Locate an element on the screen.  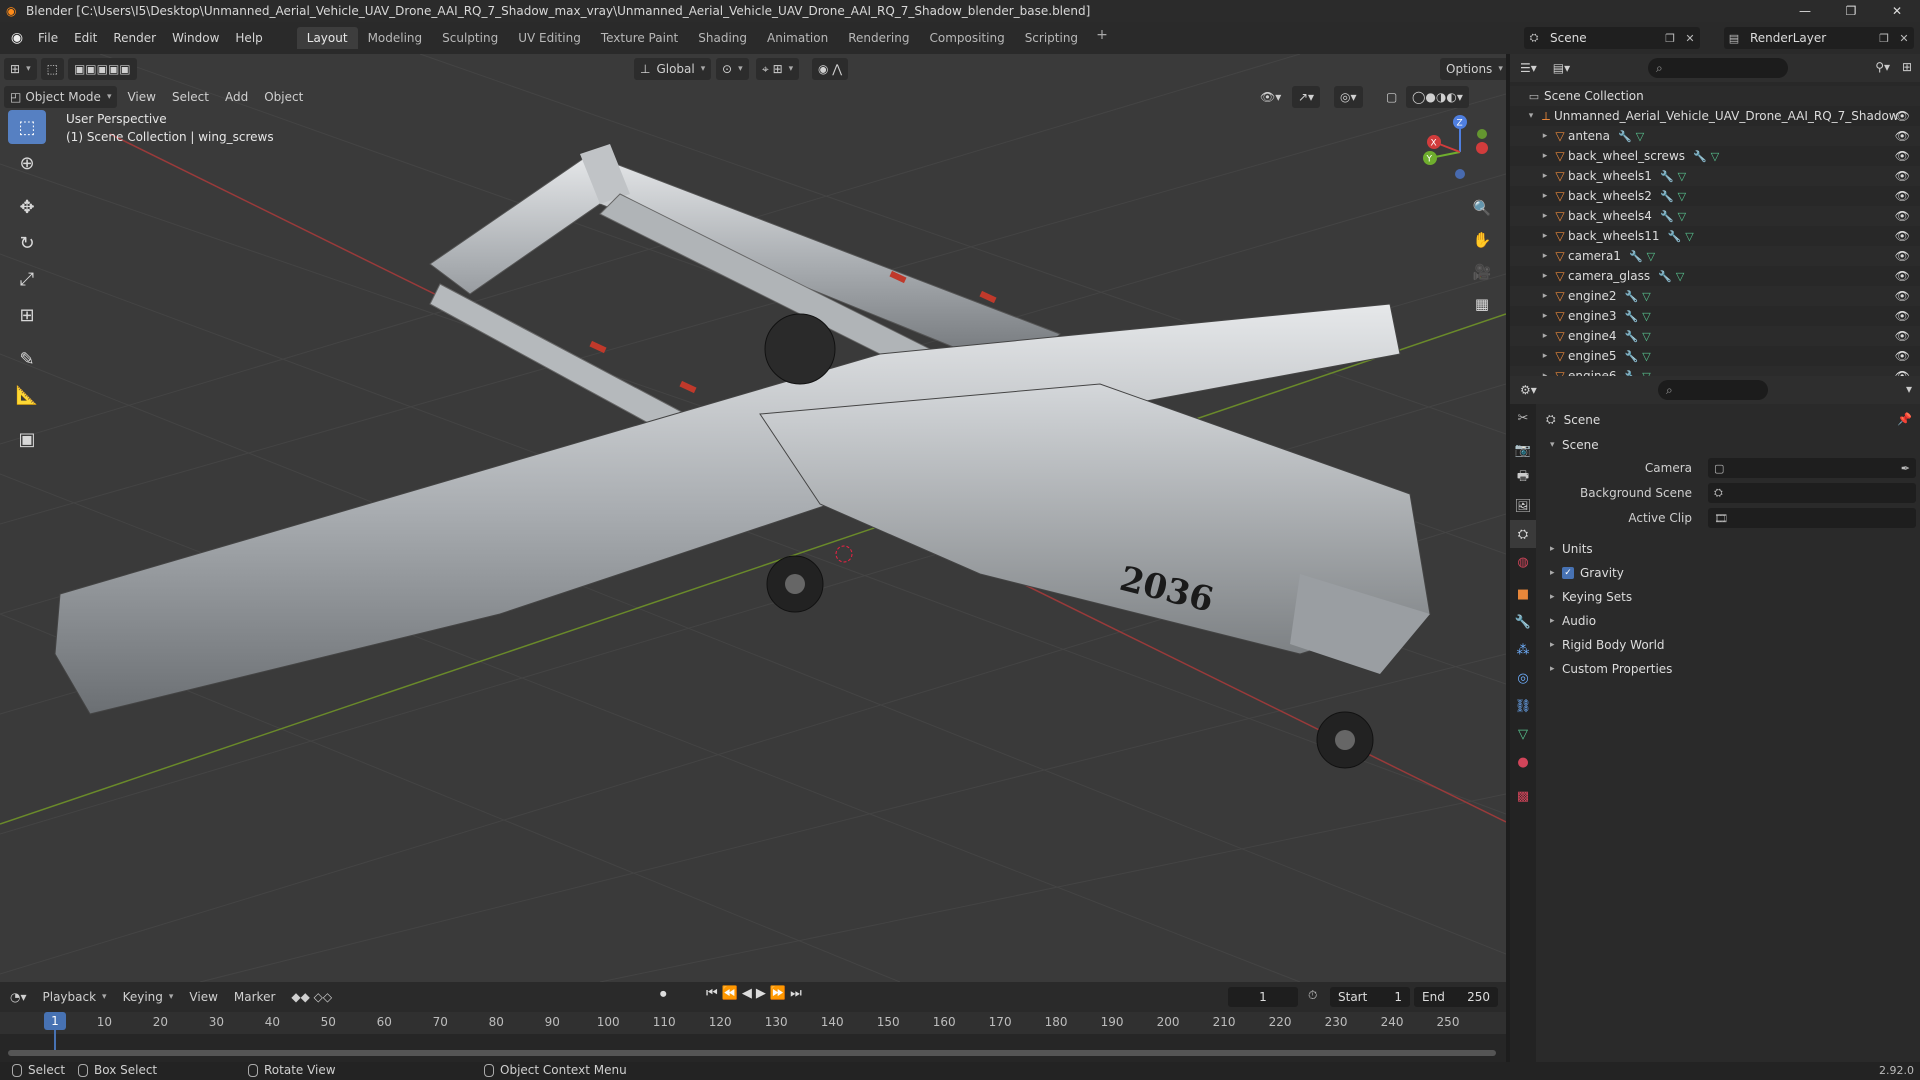
playback-controls: ⏮⏪◀▶⏩⏭ is located at coordinates (756, 993).